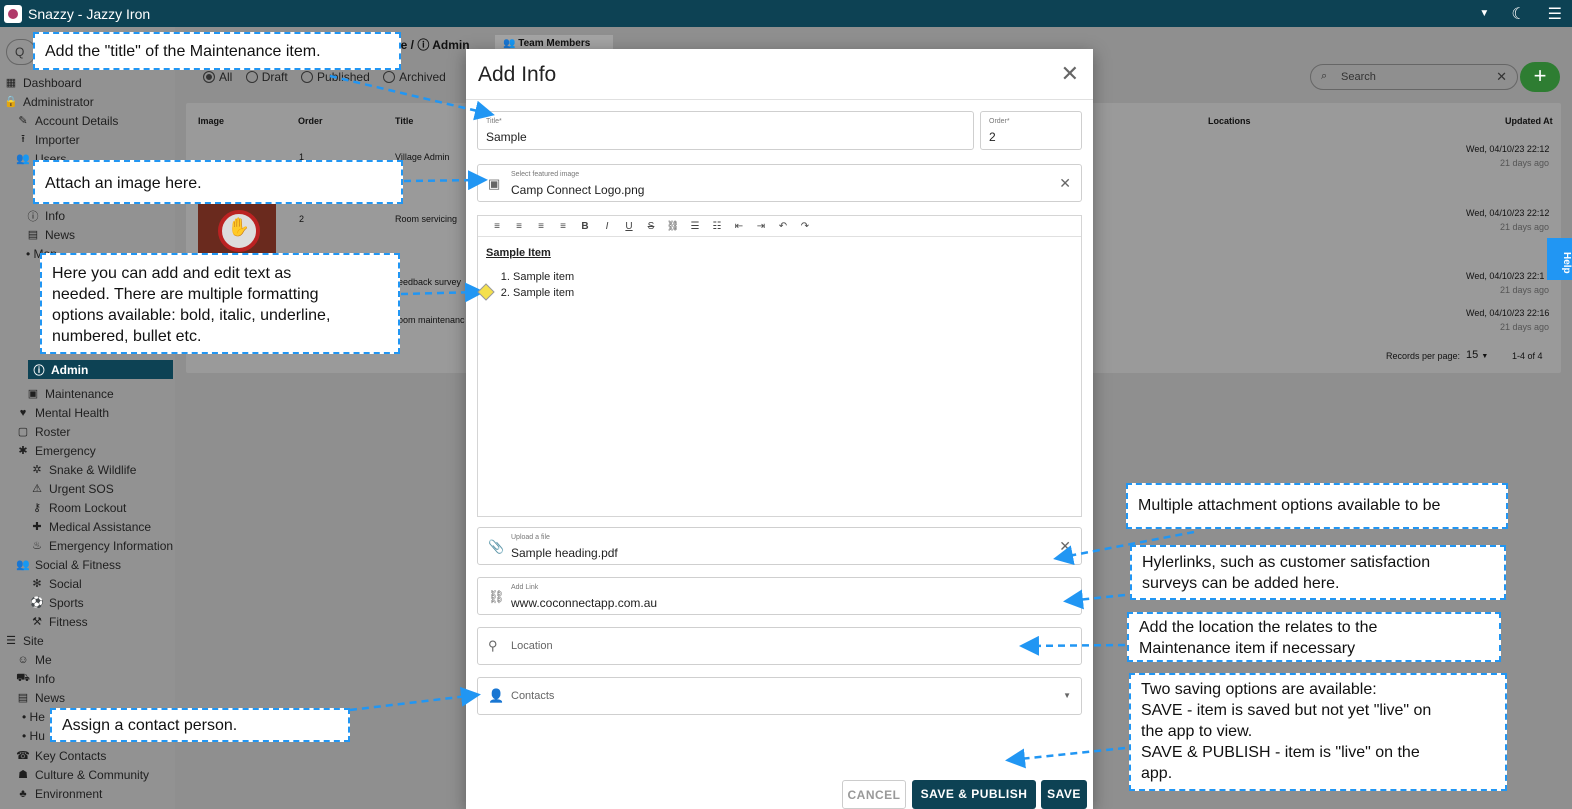 The image size is (1572, 809). I want to click on sidebar-item-emergency-information: ♨ Emergency Information, so click(87, 545).